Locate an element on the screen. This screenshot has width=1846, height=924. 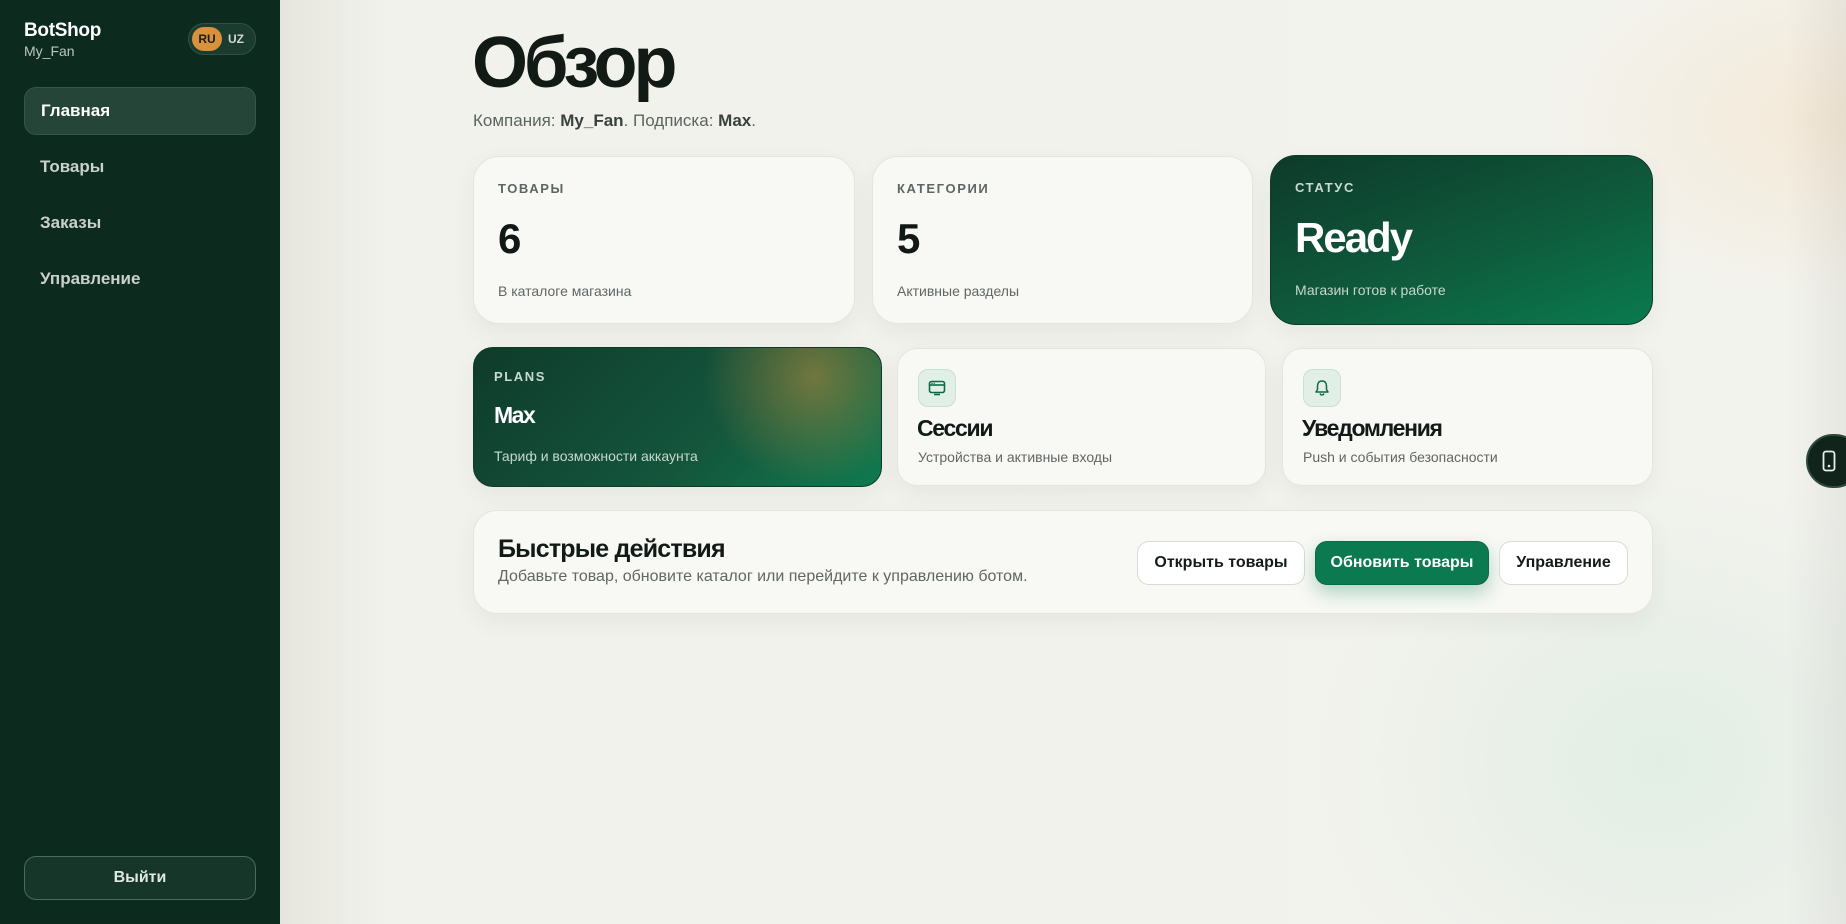
stat-desc: В каталоге магазина is located at coordinates (565, 291).